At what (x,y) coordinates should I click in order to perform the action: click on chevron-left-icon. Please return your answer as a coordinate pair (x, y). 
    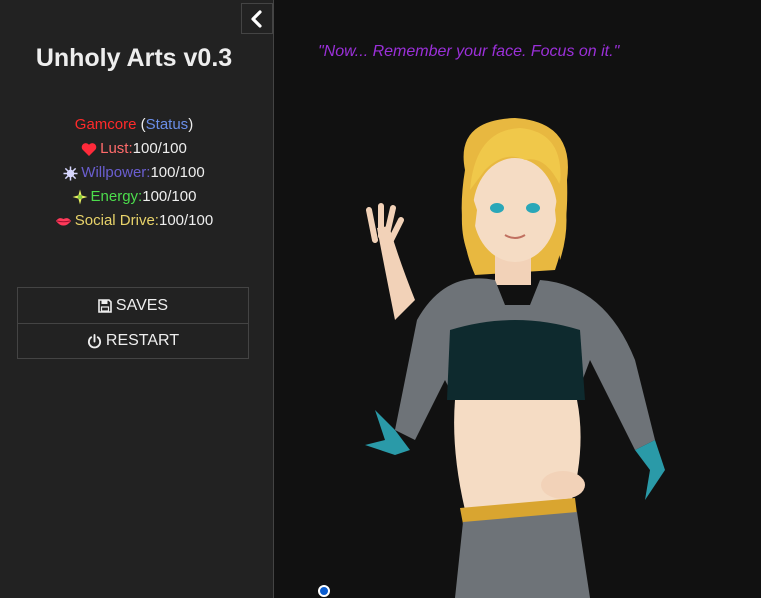
    Looking at the image, I should click on (256, 18).